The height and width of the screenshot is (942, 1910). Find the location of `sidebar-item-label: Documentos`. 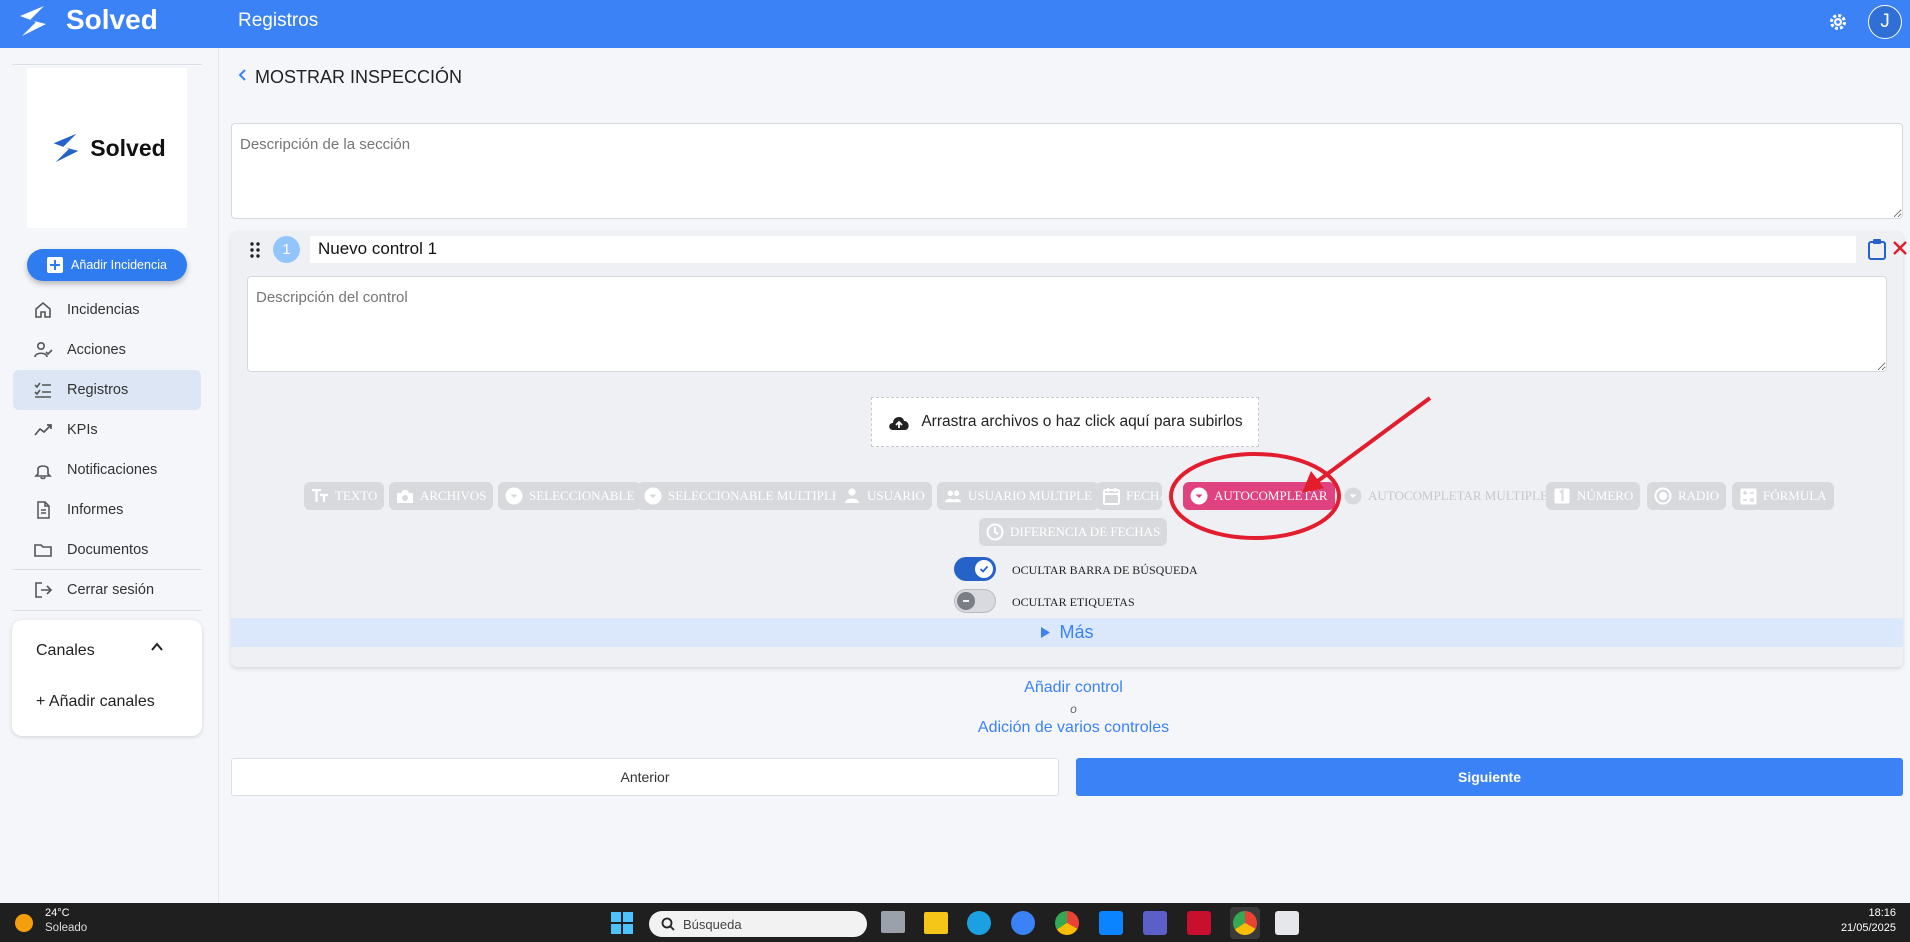

sidebar-item-label: Documentos is located at coordinates (108, 550).